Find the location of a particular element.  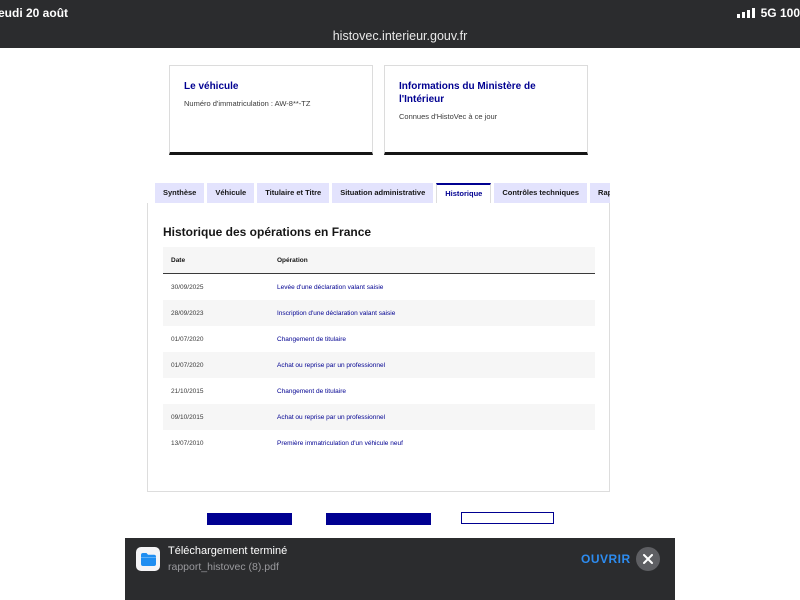

table-row: 21/10/2015 Changement de titulaire is located at coordinates (379, 391).